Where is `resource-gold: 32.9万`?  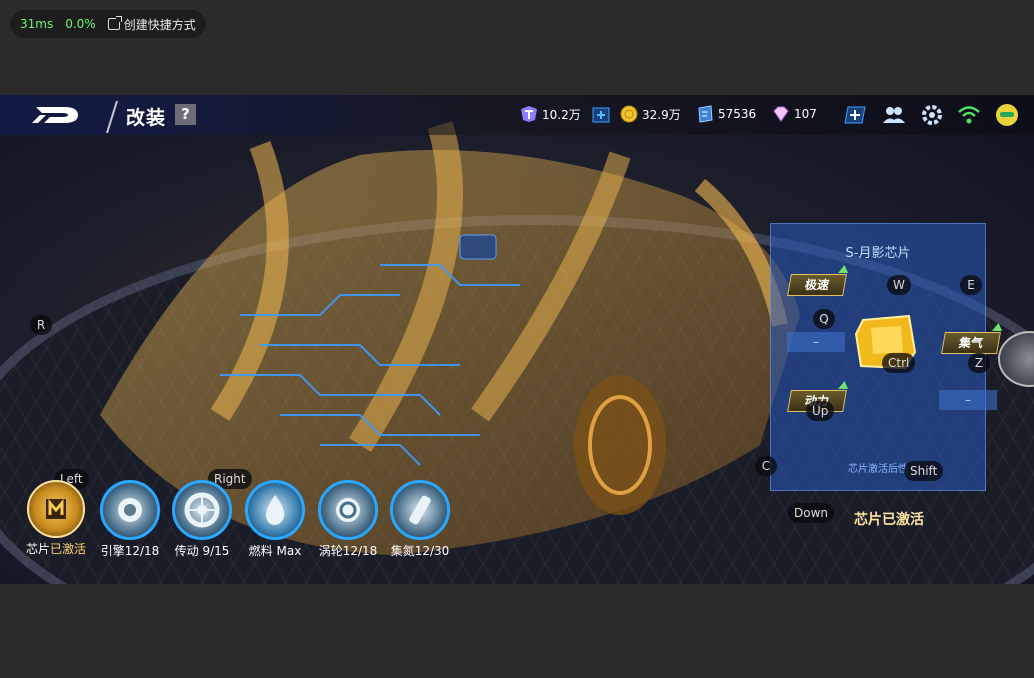 resource-gold: 32.9万 is located at coordinates (650, 114).